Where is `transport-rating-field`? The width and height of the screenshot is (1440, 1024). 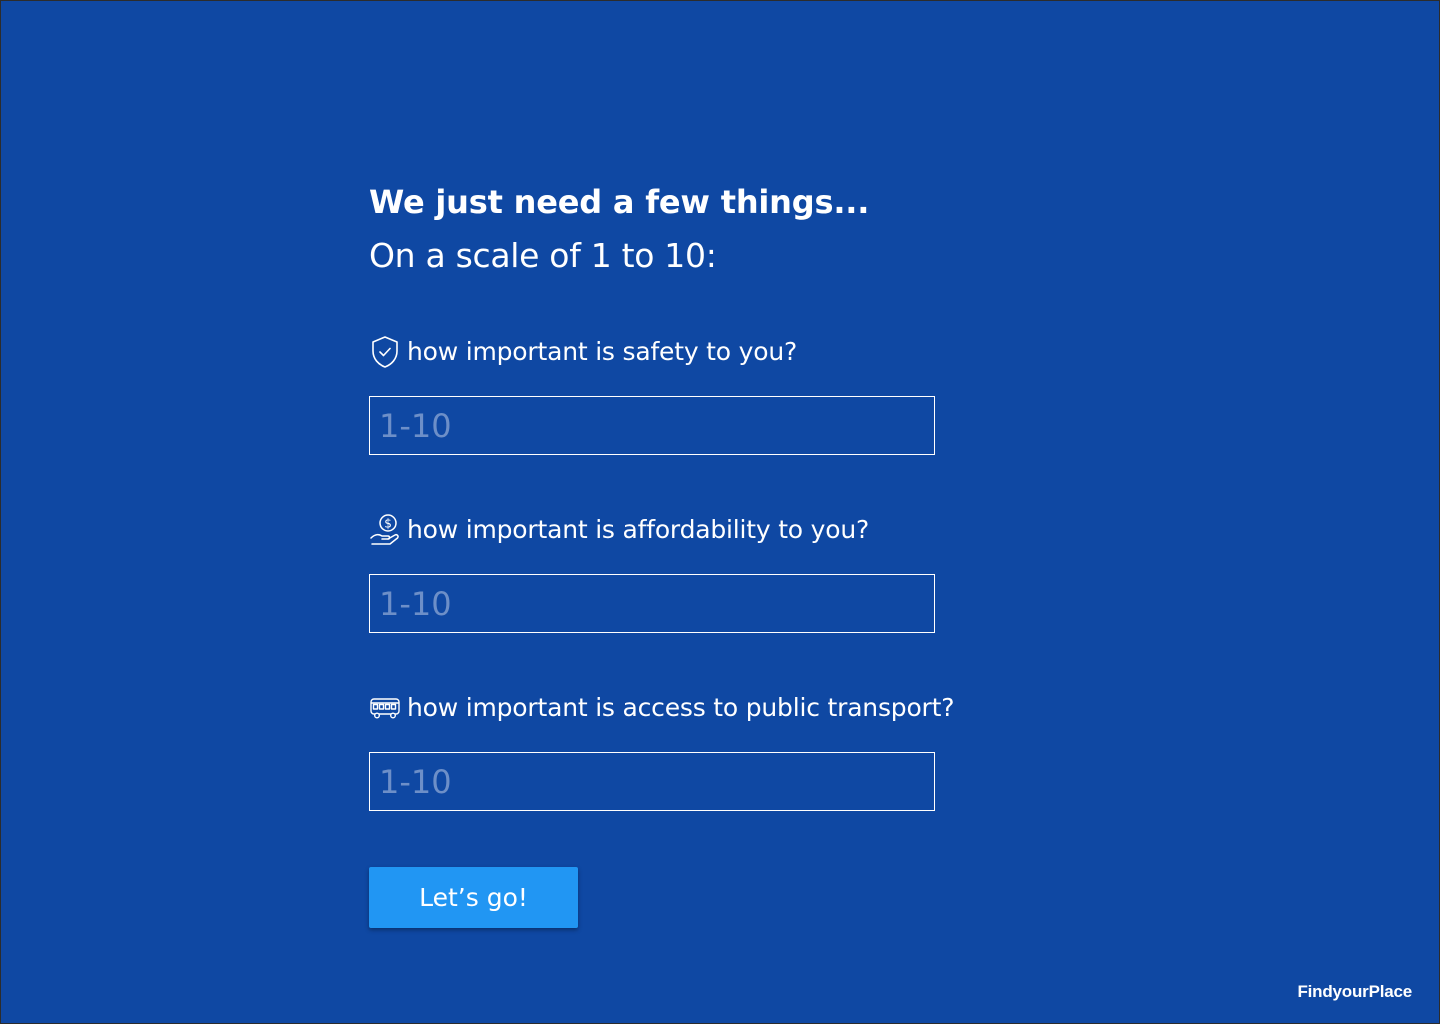
transport-rating-field is located at coordinates (652, 781).